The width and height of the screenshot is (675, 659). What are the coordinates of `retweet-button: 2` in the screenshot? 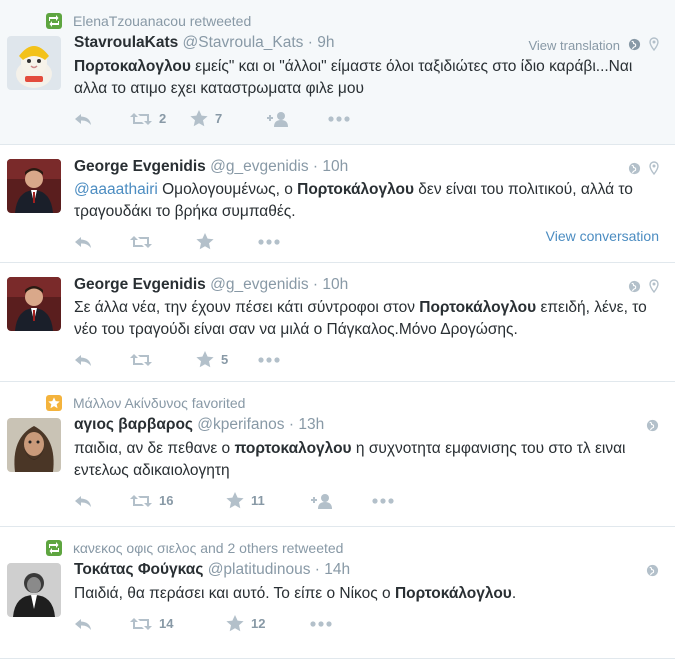 It's located at (160, 118).